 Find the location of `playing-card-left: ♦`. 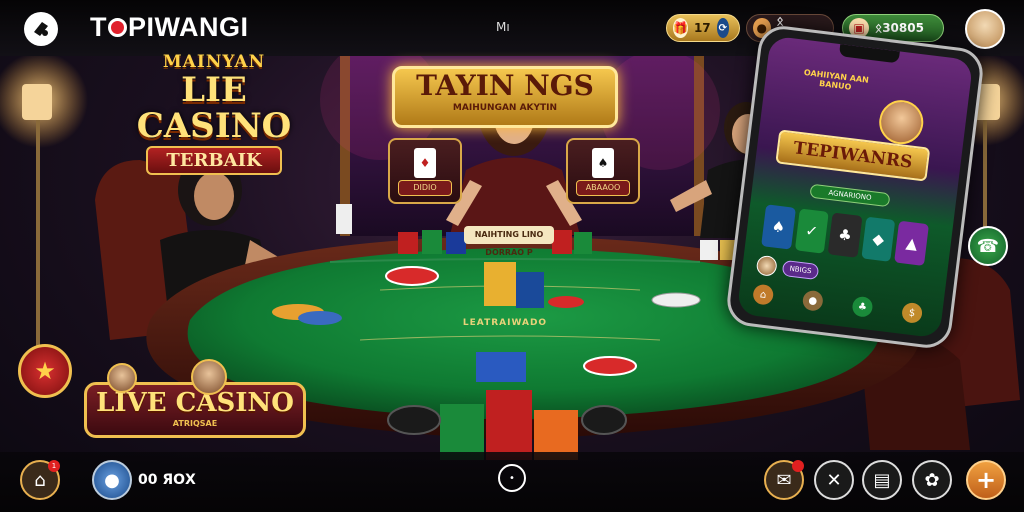

playing-card-left: ♦ is located at coordinates (425, 163).